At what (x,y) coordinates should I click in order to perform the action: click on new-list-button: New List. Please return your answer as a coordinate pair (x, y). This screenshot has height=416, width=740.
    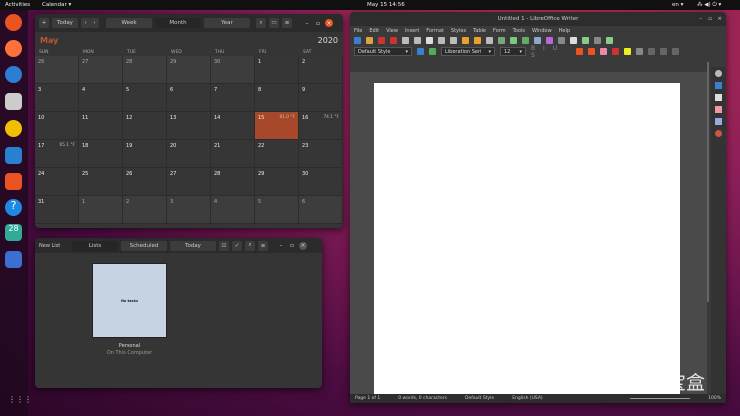
    Looking at the image, I should click on (54, 246).